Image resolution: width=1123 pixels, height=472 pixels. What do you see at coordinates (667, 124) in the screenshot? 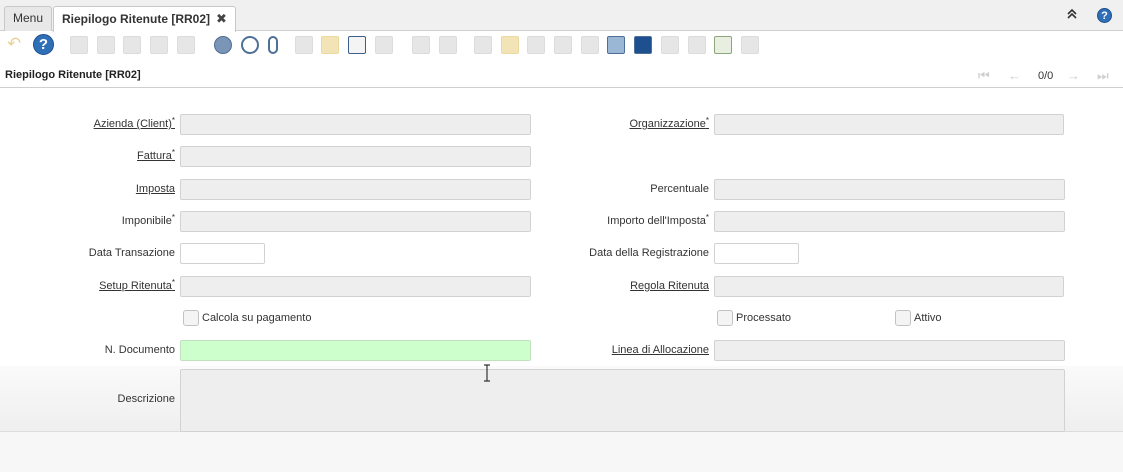
I see `organizzazione-label-text: Organizzazione` at bounding box center [667, 124].